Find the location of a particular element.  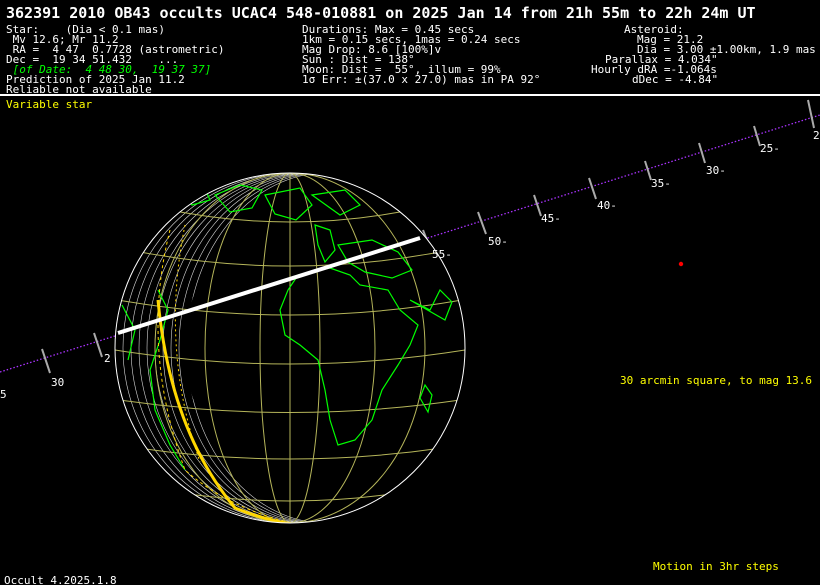

variable-star-note: Variable star is located at coordinates (49, 104).